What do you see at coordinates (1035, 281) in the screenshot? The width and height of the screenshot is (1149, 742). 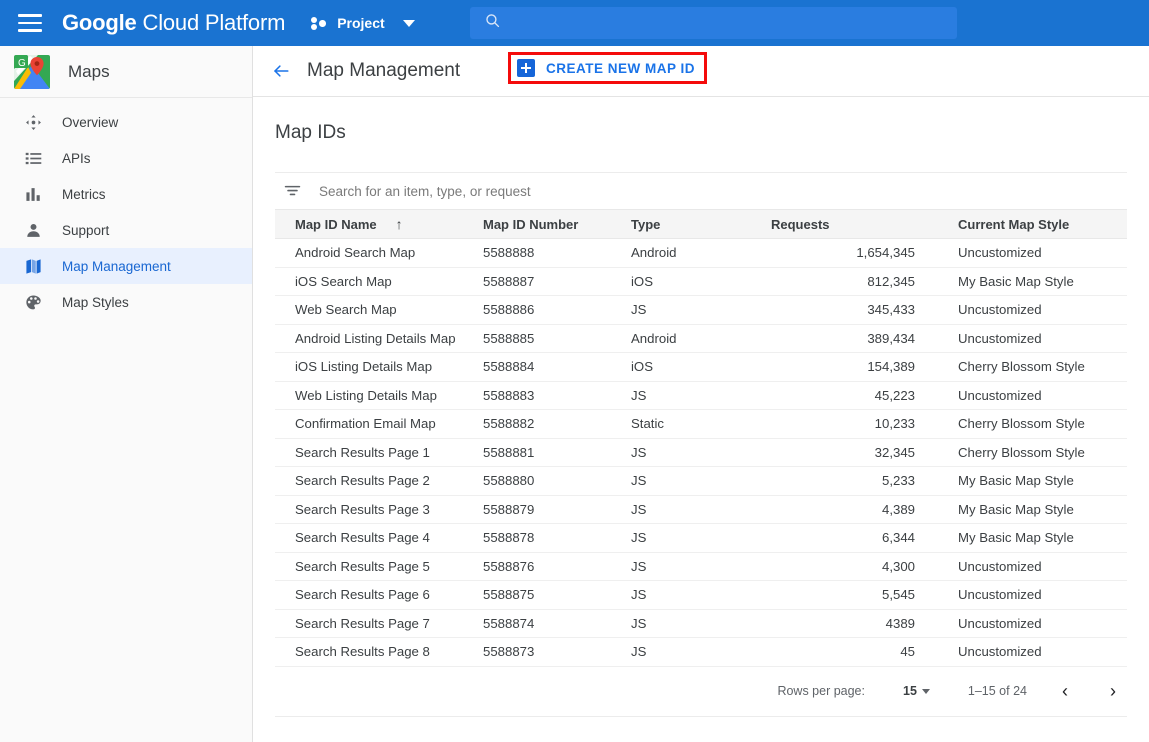 I see `cell-current-map-style: My Basic Map Style` at bounding box center [1035, 281].